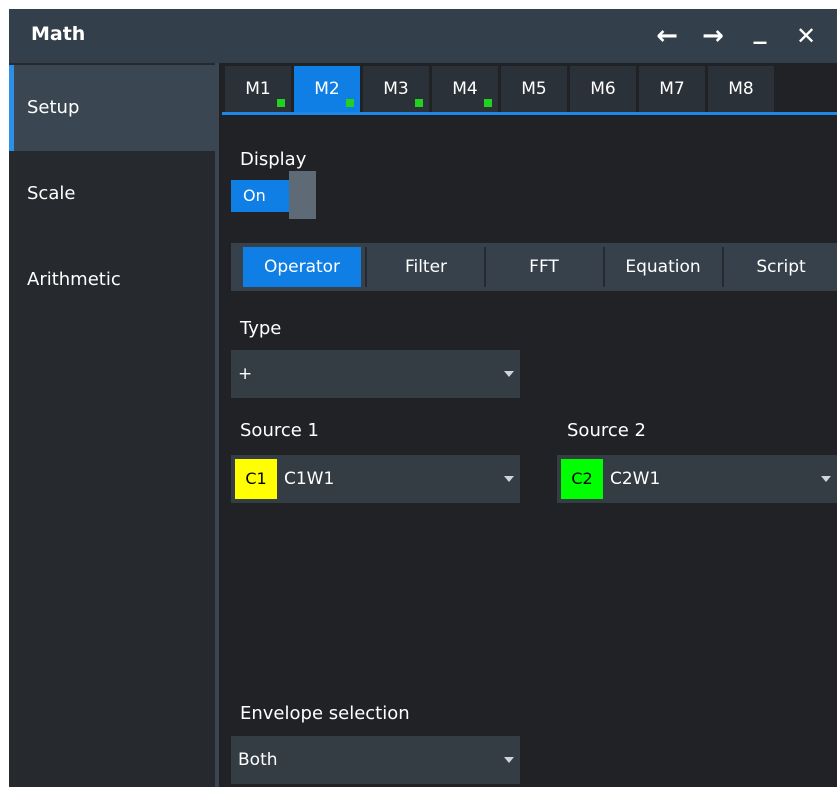 The image size is (837, 787). I want to click on tab-label: M7, so click(672, 89).